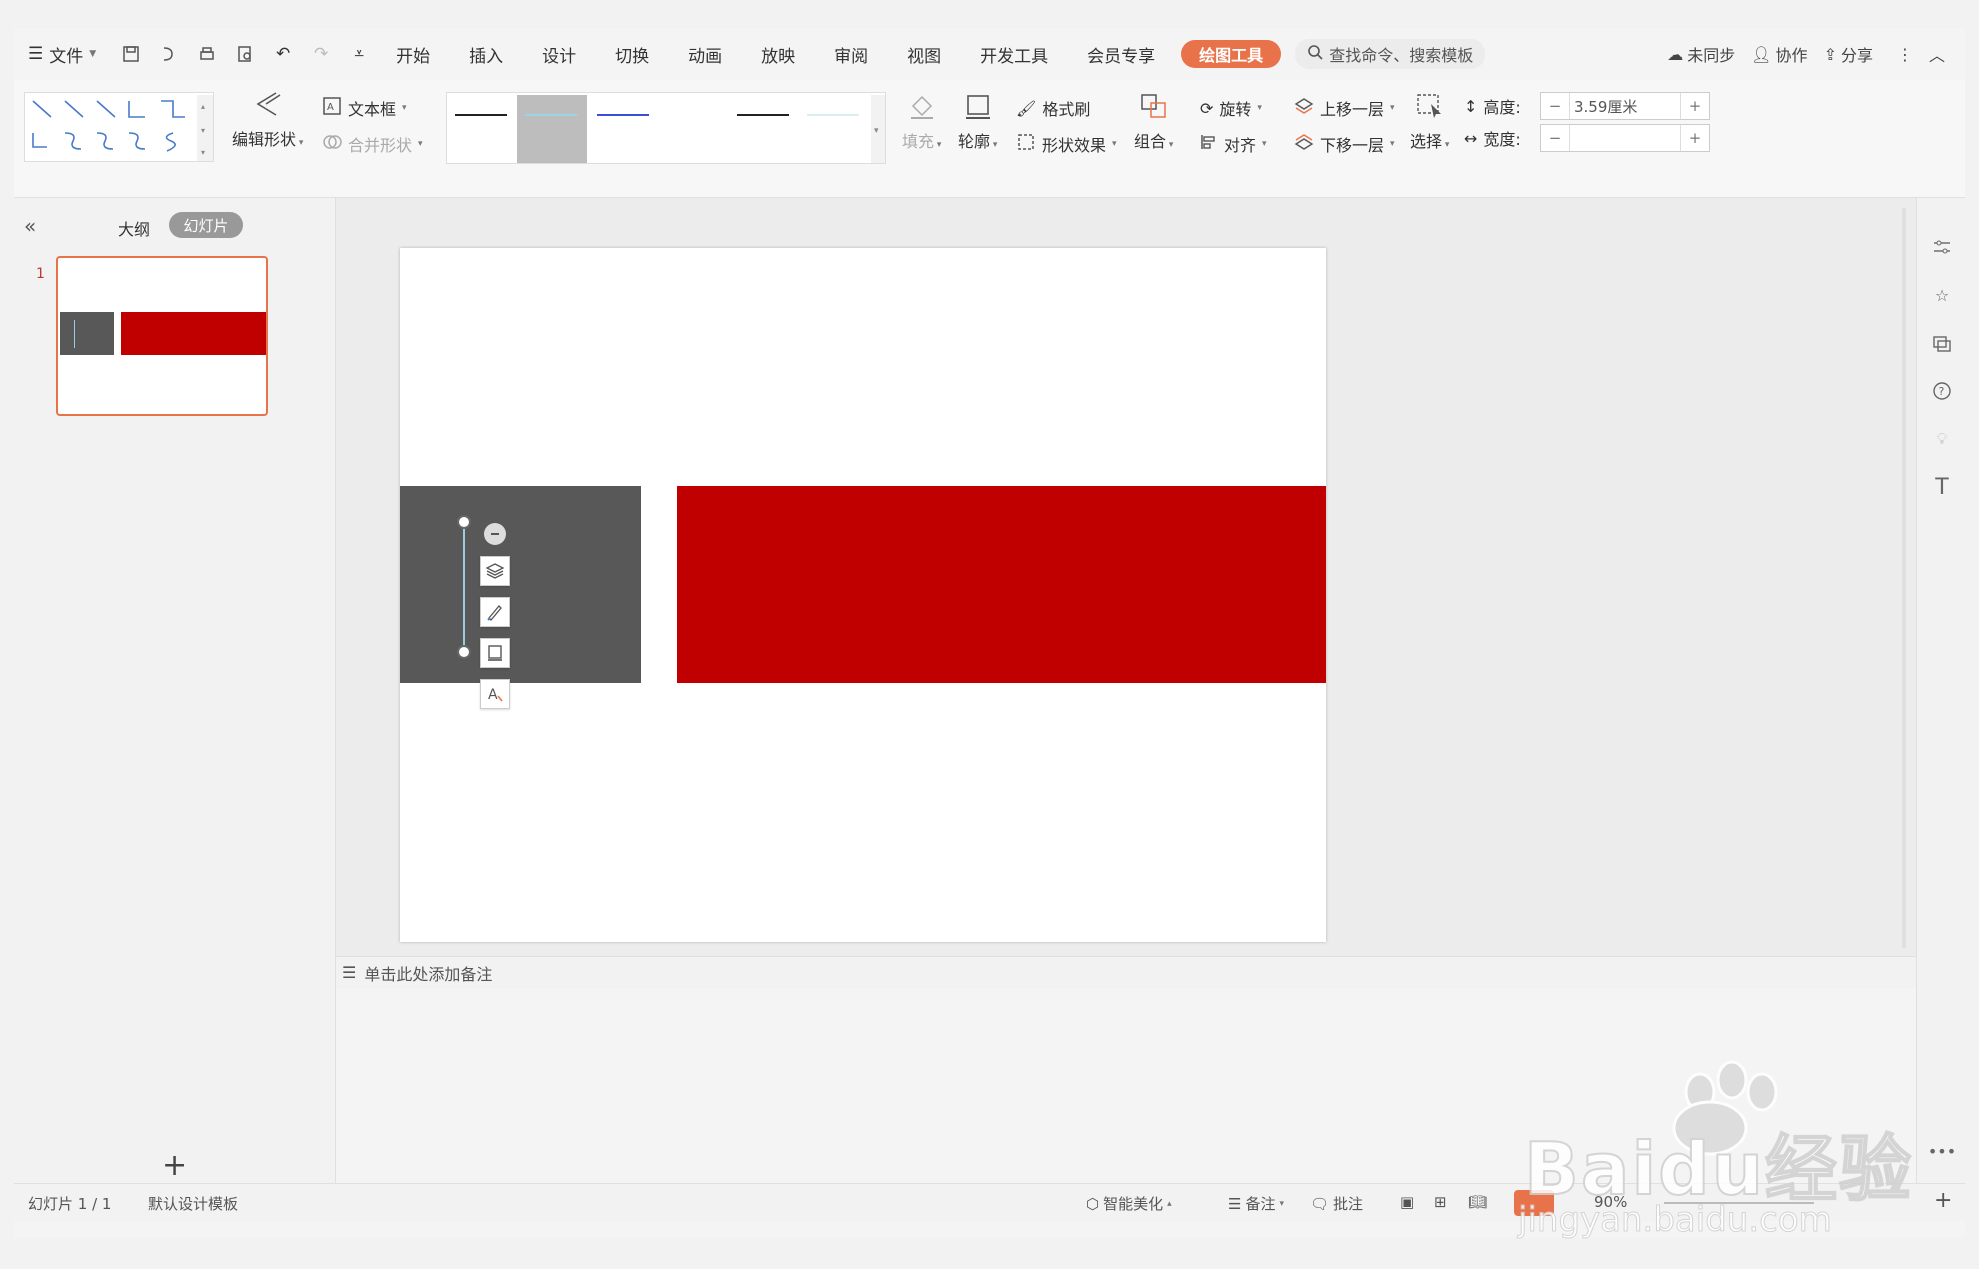  What do you see at coordinates (207, 54) in the screenshot?
I see `print-icon` at bounding box center [207, 54].